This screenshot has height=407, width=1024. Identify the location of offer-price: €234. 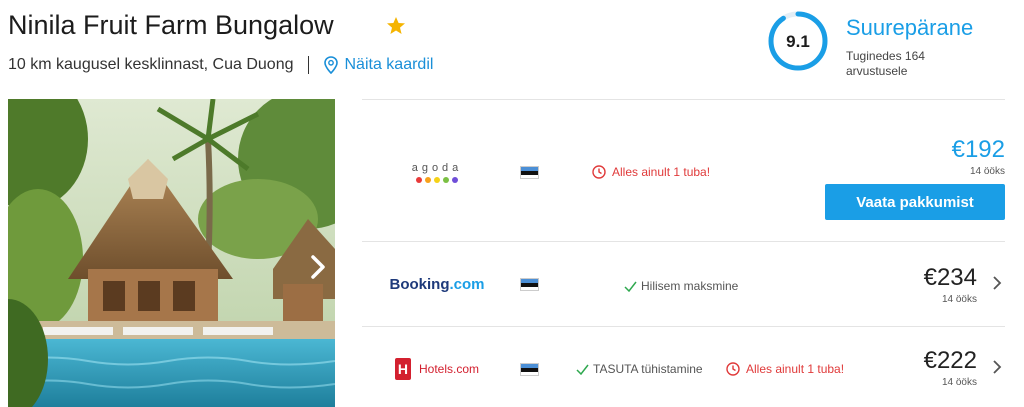
(950, 277).